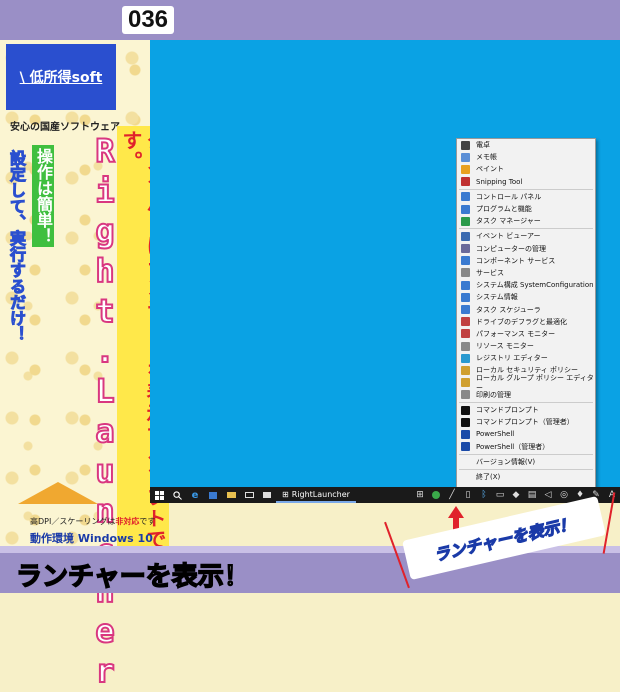  What do you see at coordinates (506, 461) in the screenshot?
I see `menu-item-label: バージョン情報(V)` at bounding box center [506, 461].